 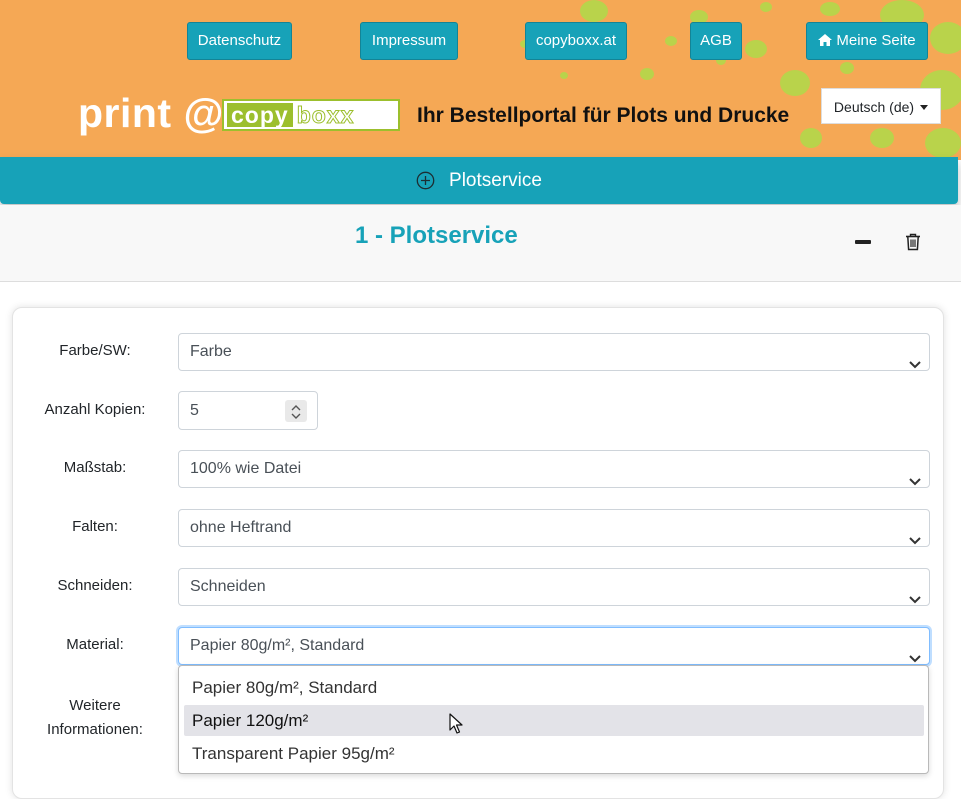 I want to click on home-icon, so click(x=825, y=42).